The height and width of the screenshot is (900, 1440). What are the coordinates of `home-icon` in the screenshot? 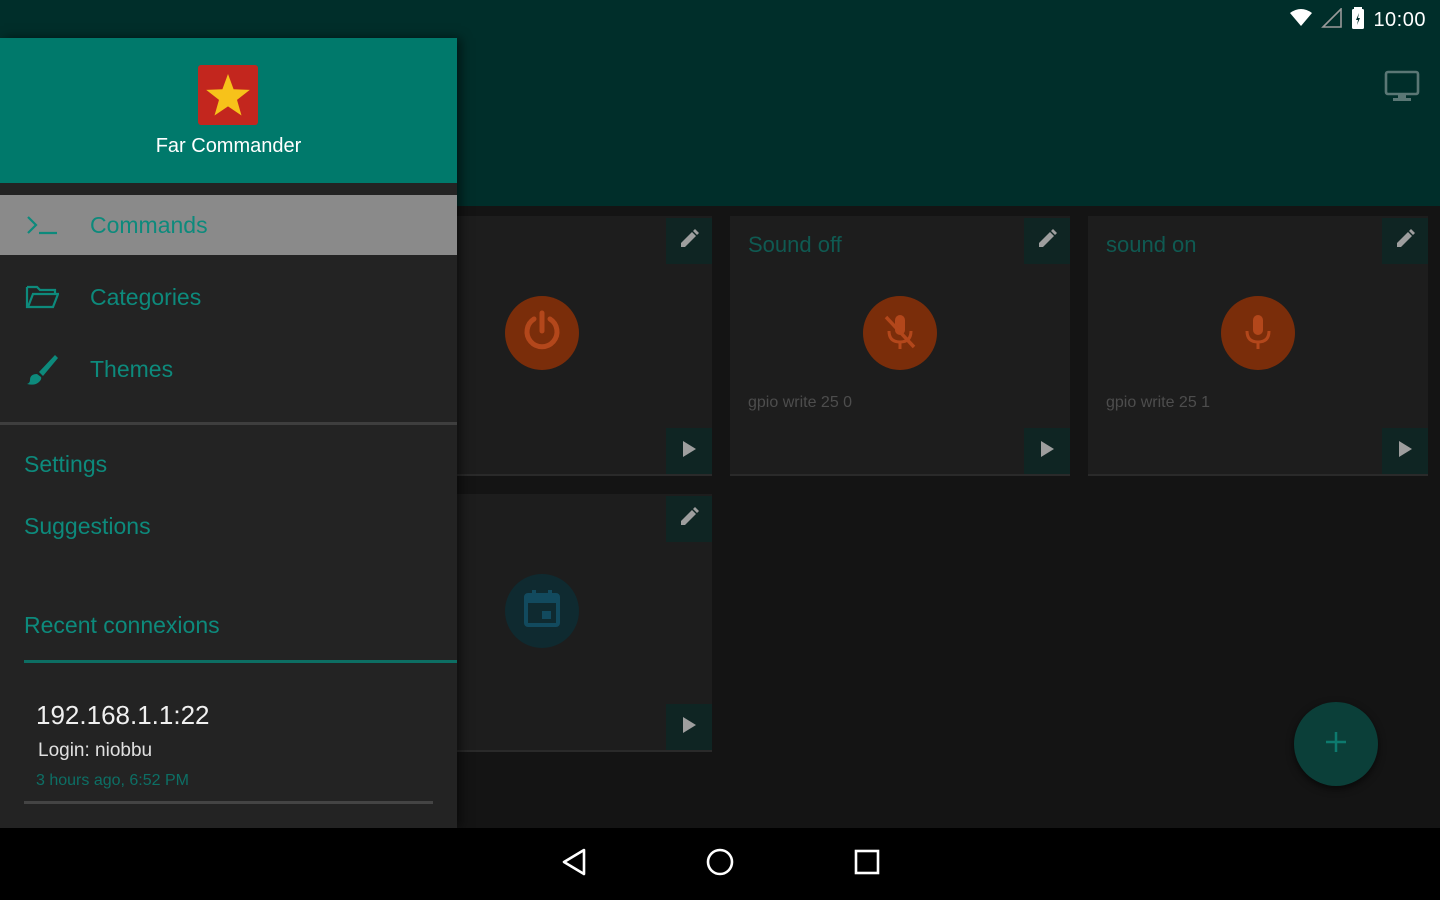 It's located at (720, 864).